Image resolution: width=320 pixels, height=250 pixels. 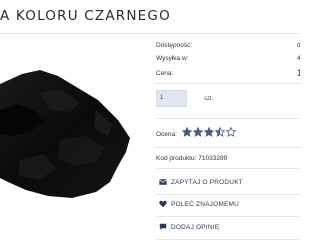 I want to click on ask-about-product-label: ZAPYTAJ O PRODUKT, so click(x=207, y=182).